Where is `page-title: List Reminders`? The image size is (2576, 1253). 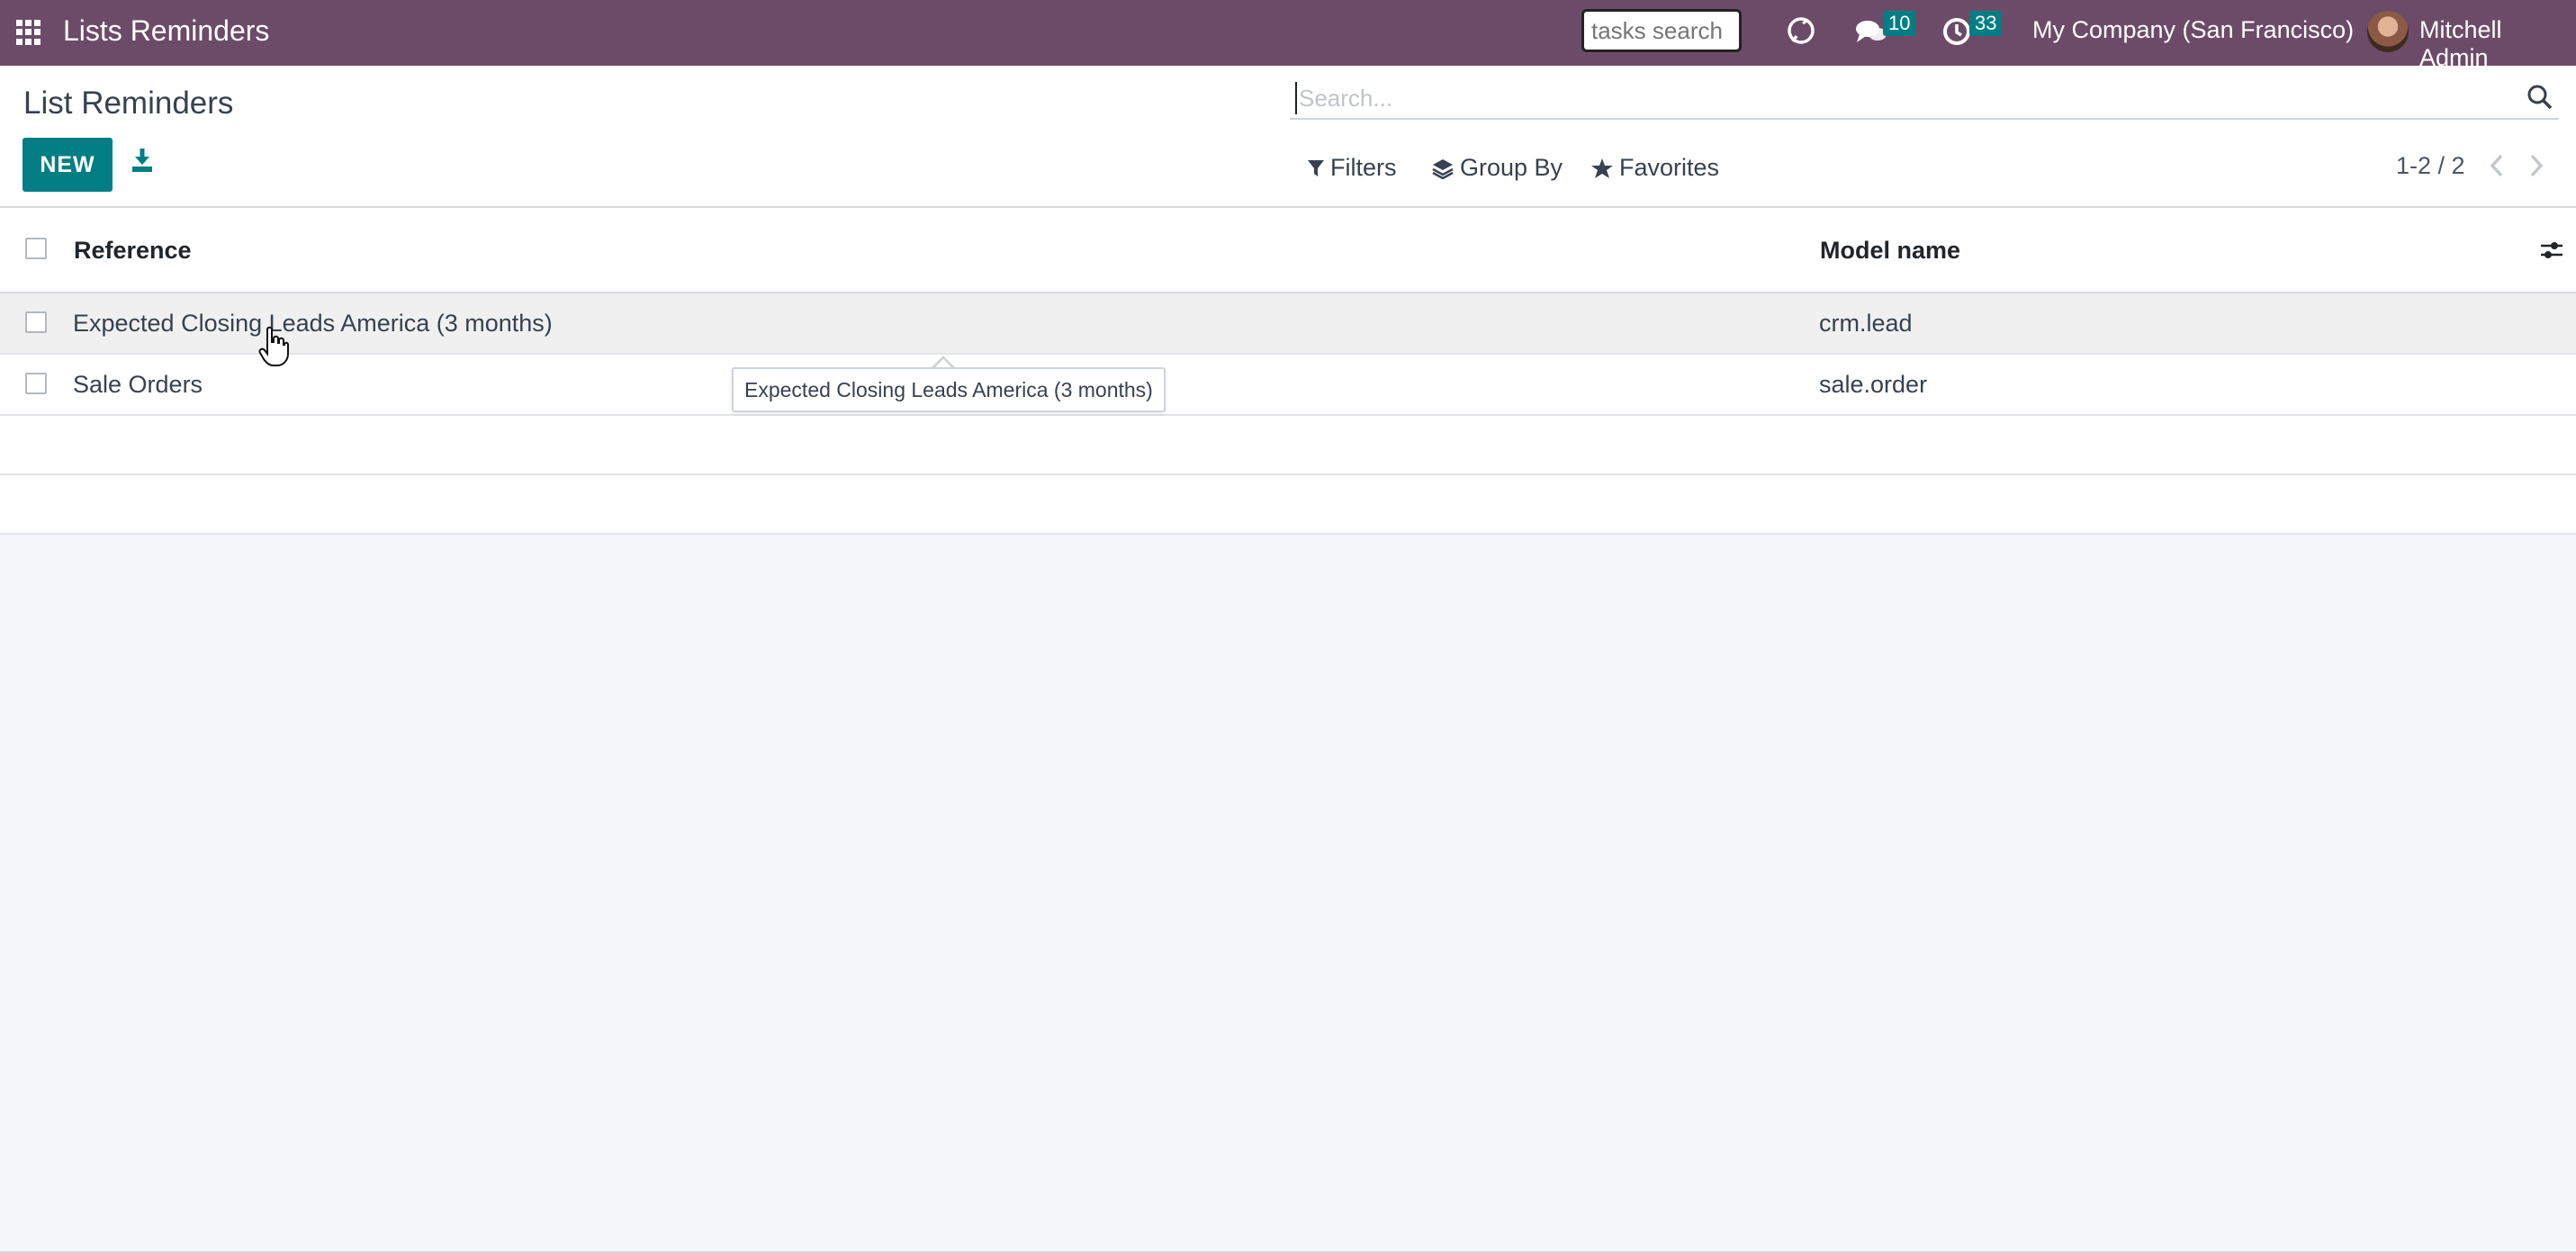 page-title: List Reminders is located at coordinates (128, 104).